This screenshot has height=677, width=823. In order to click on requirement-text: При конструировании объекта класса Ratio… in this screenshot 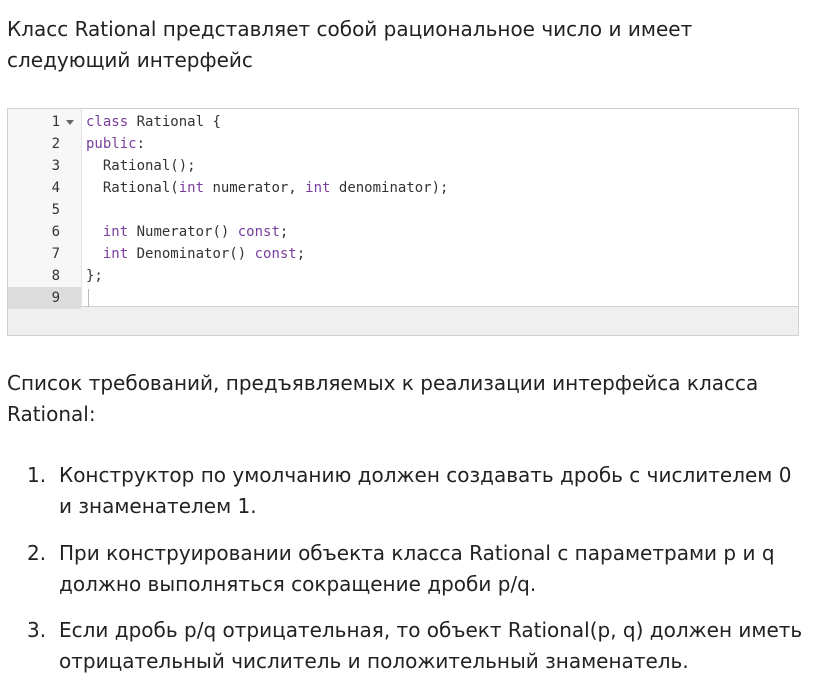, I will do `click(417, 568)`.